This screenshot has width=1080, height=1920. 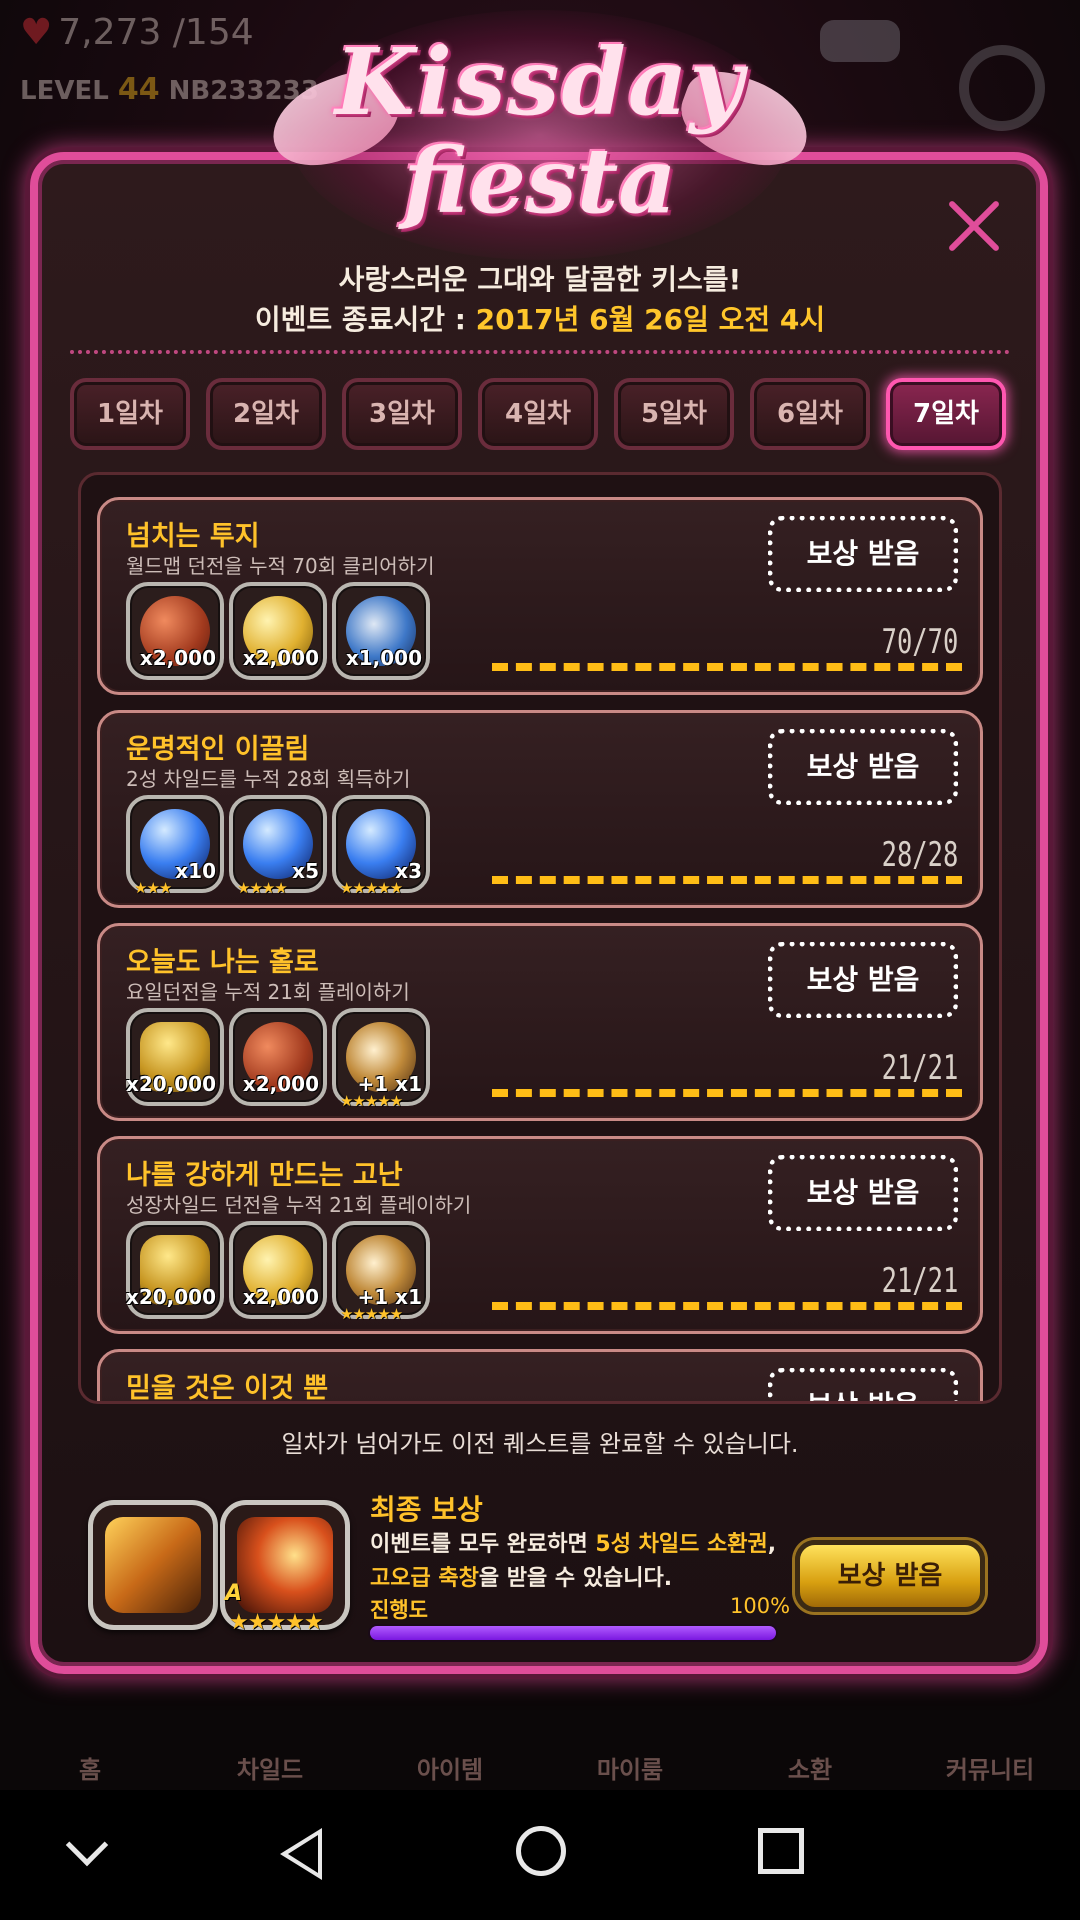 I want to click on progress-bar, so click(x=573, y=1633).